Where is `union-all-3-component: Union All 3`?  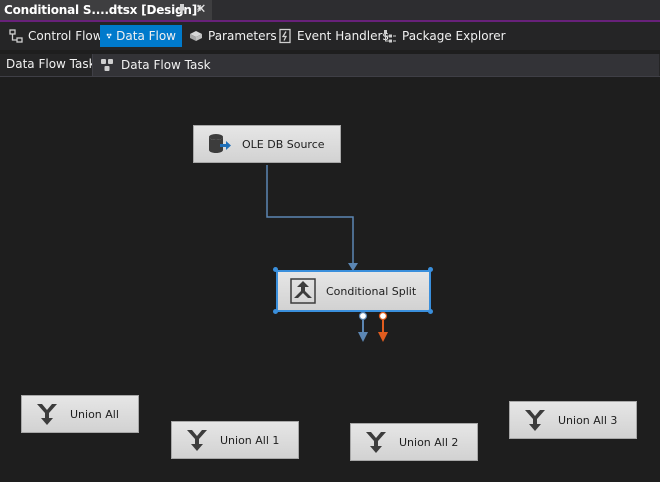
union-all-3-component: Union All 3 is located at coordinates (573, 420).